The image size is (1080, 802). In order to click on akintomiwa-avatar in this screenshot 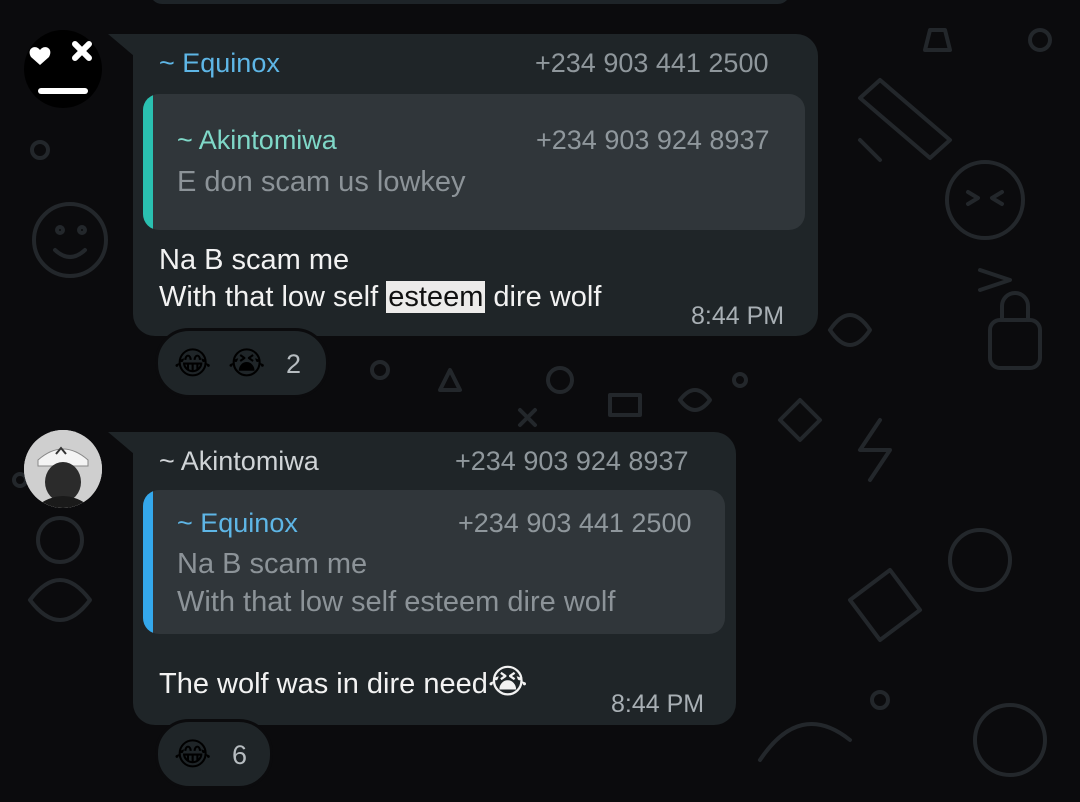, I will do `click(63, 469)`.